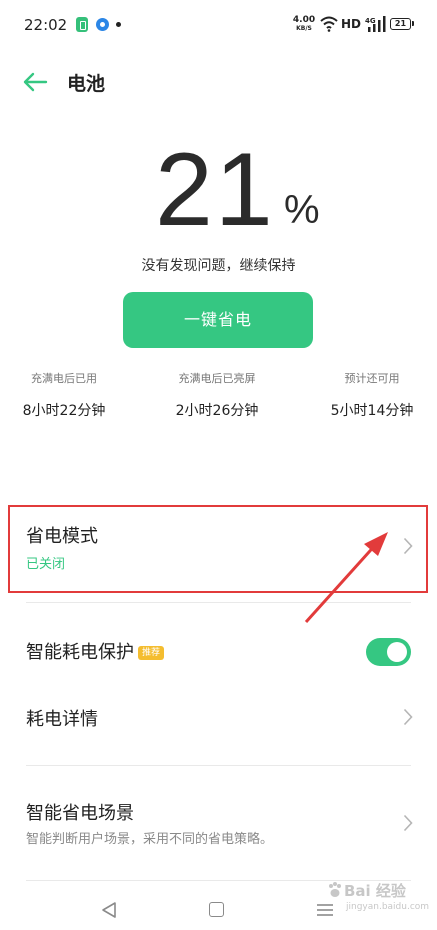  I want to click on battery-status-message: 没有发现问题，继续保持, so click(218, 266).